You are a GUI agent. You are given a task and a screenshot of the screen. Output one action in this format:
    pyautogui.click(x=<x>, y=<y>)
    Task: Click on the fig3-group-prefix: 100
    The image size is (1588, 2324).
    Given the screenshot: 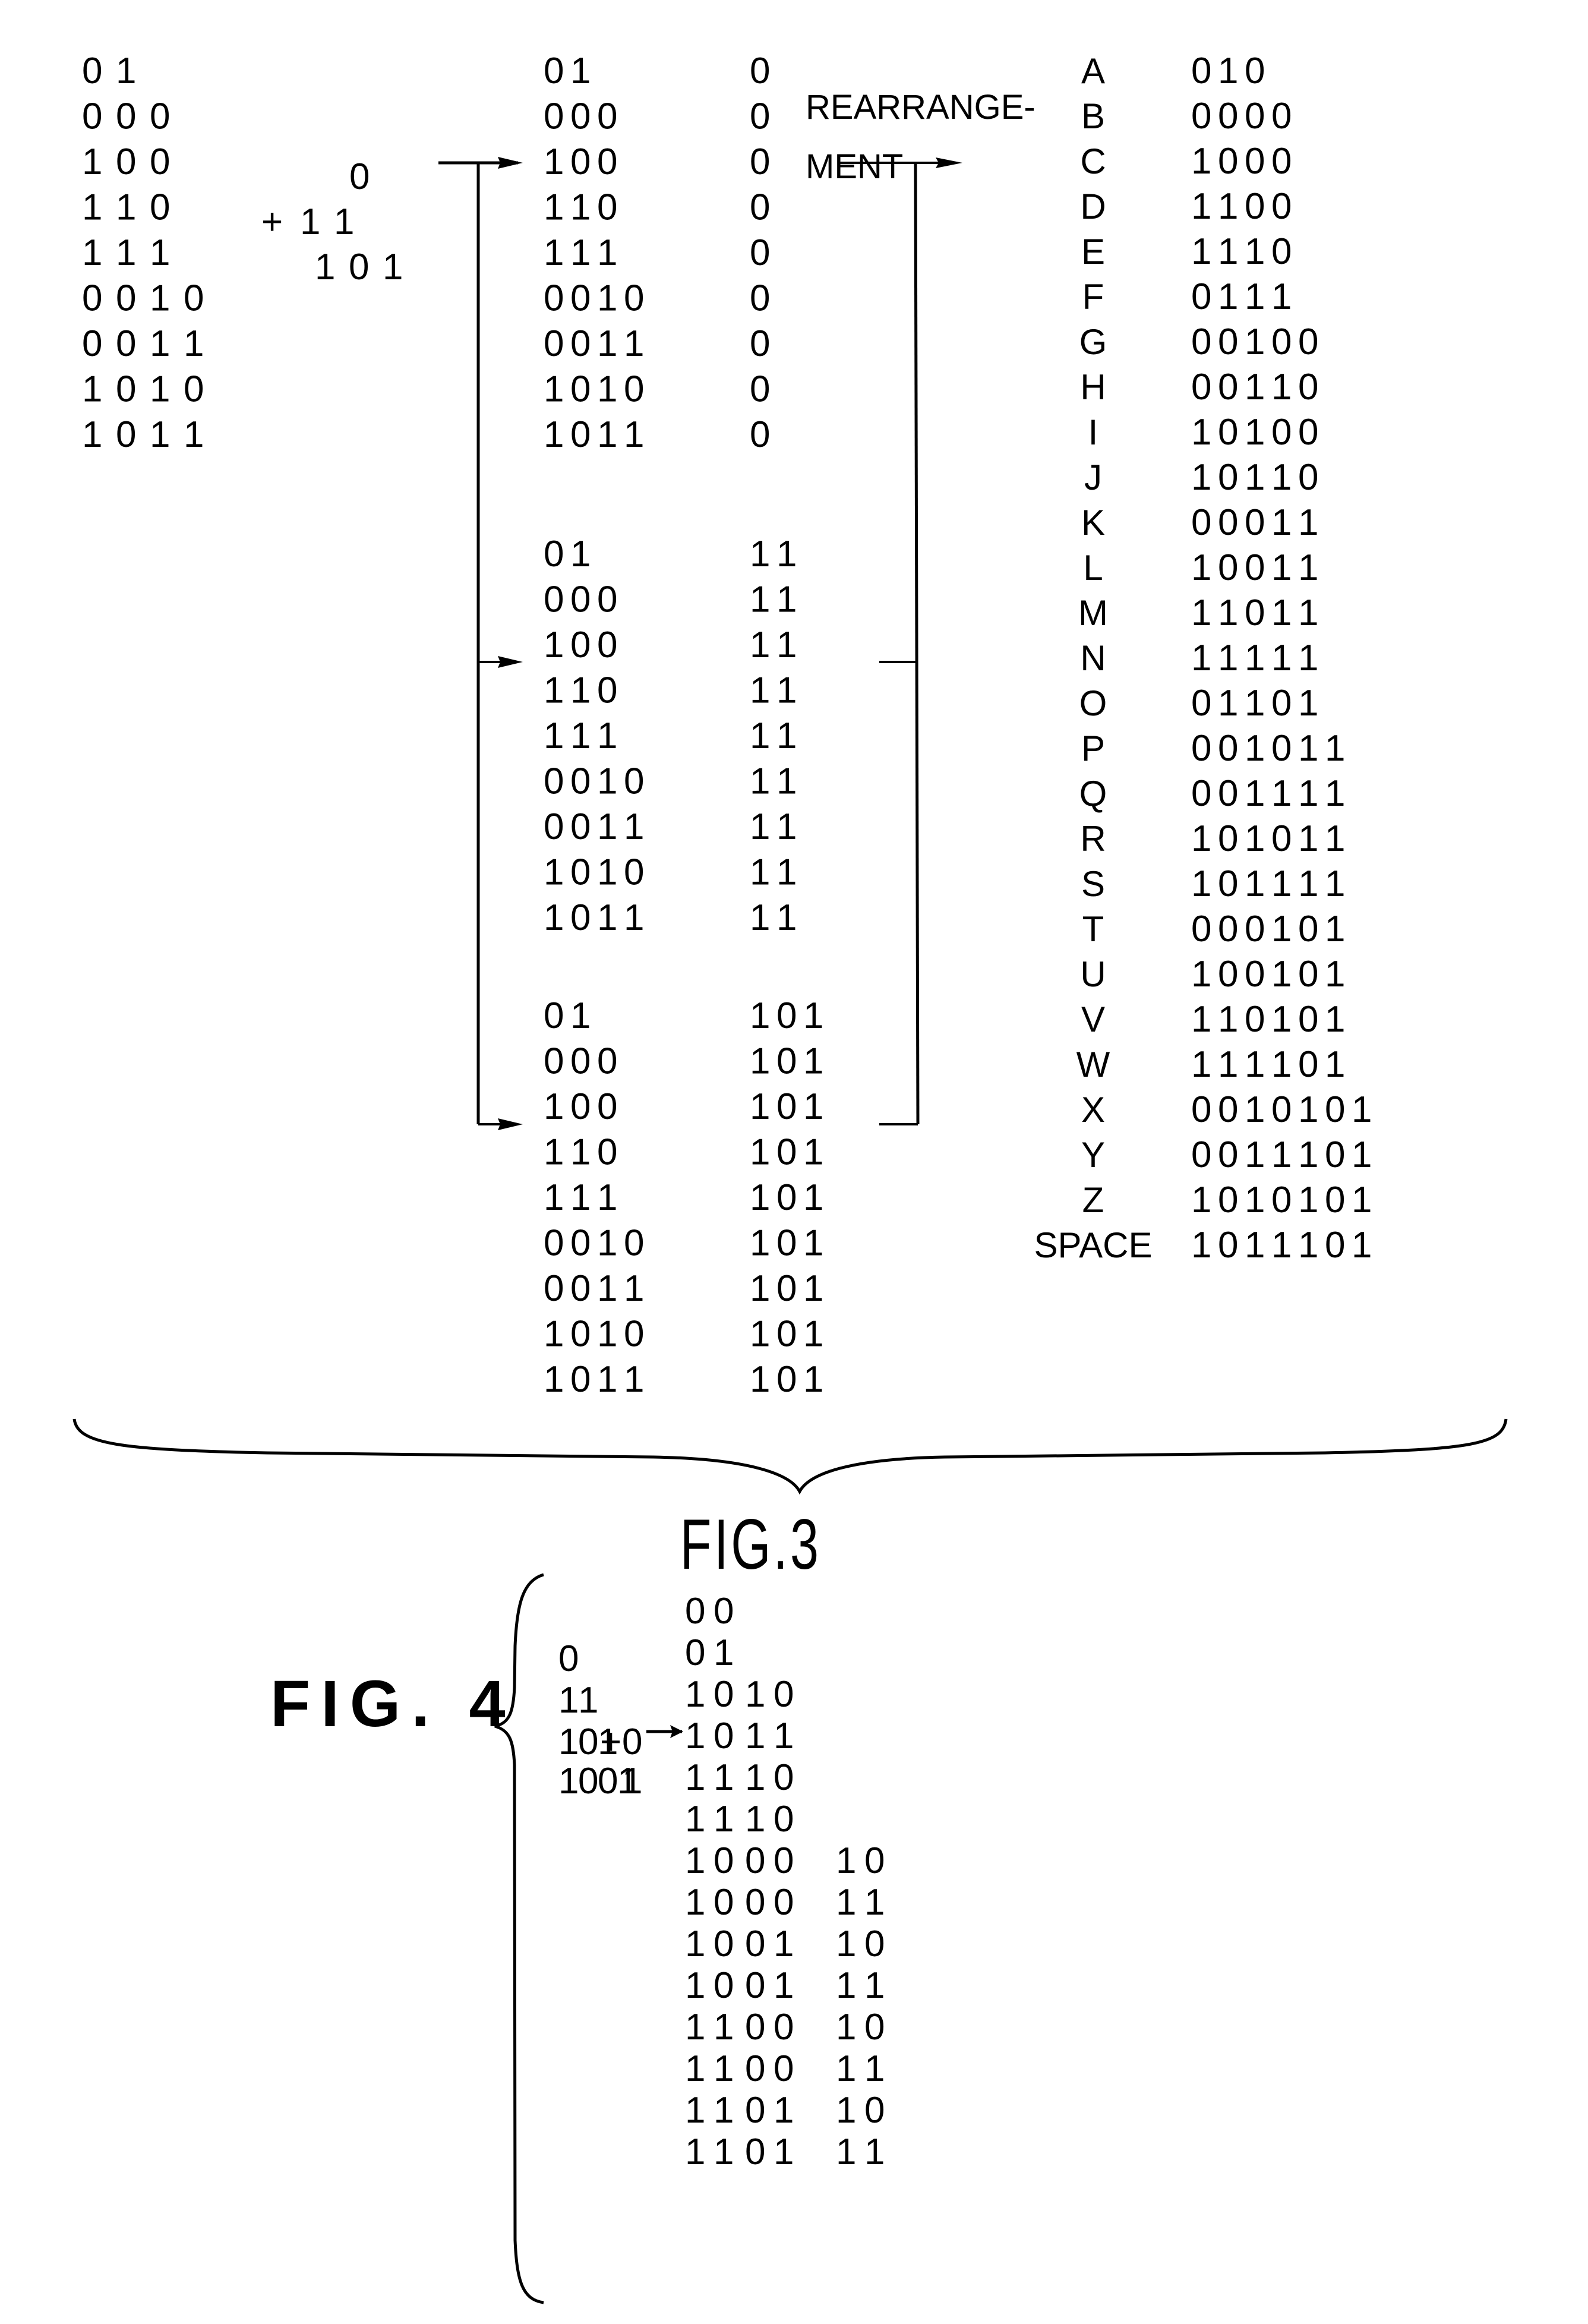 What is the action you would take?
    pyautogui.click(x=580, y=161)
    